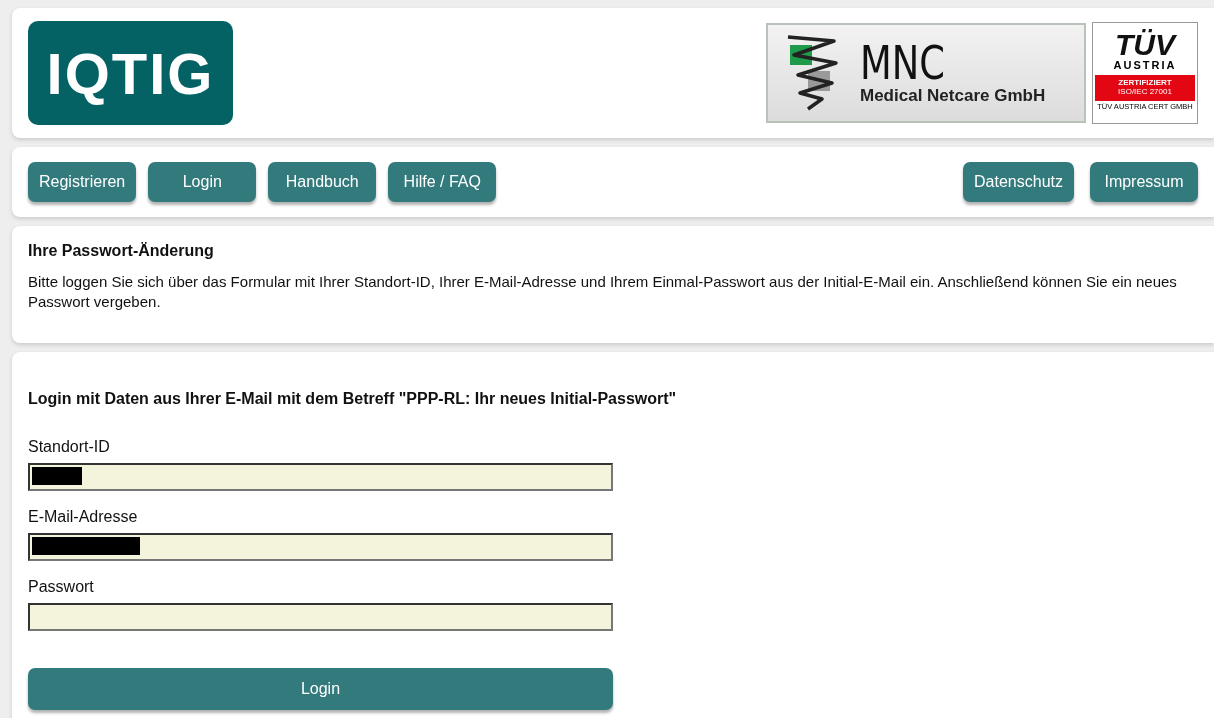  I want to click on field-label: Passwort, so click(61, 587).